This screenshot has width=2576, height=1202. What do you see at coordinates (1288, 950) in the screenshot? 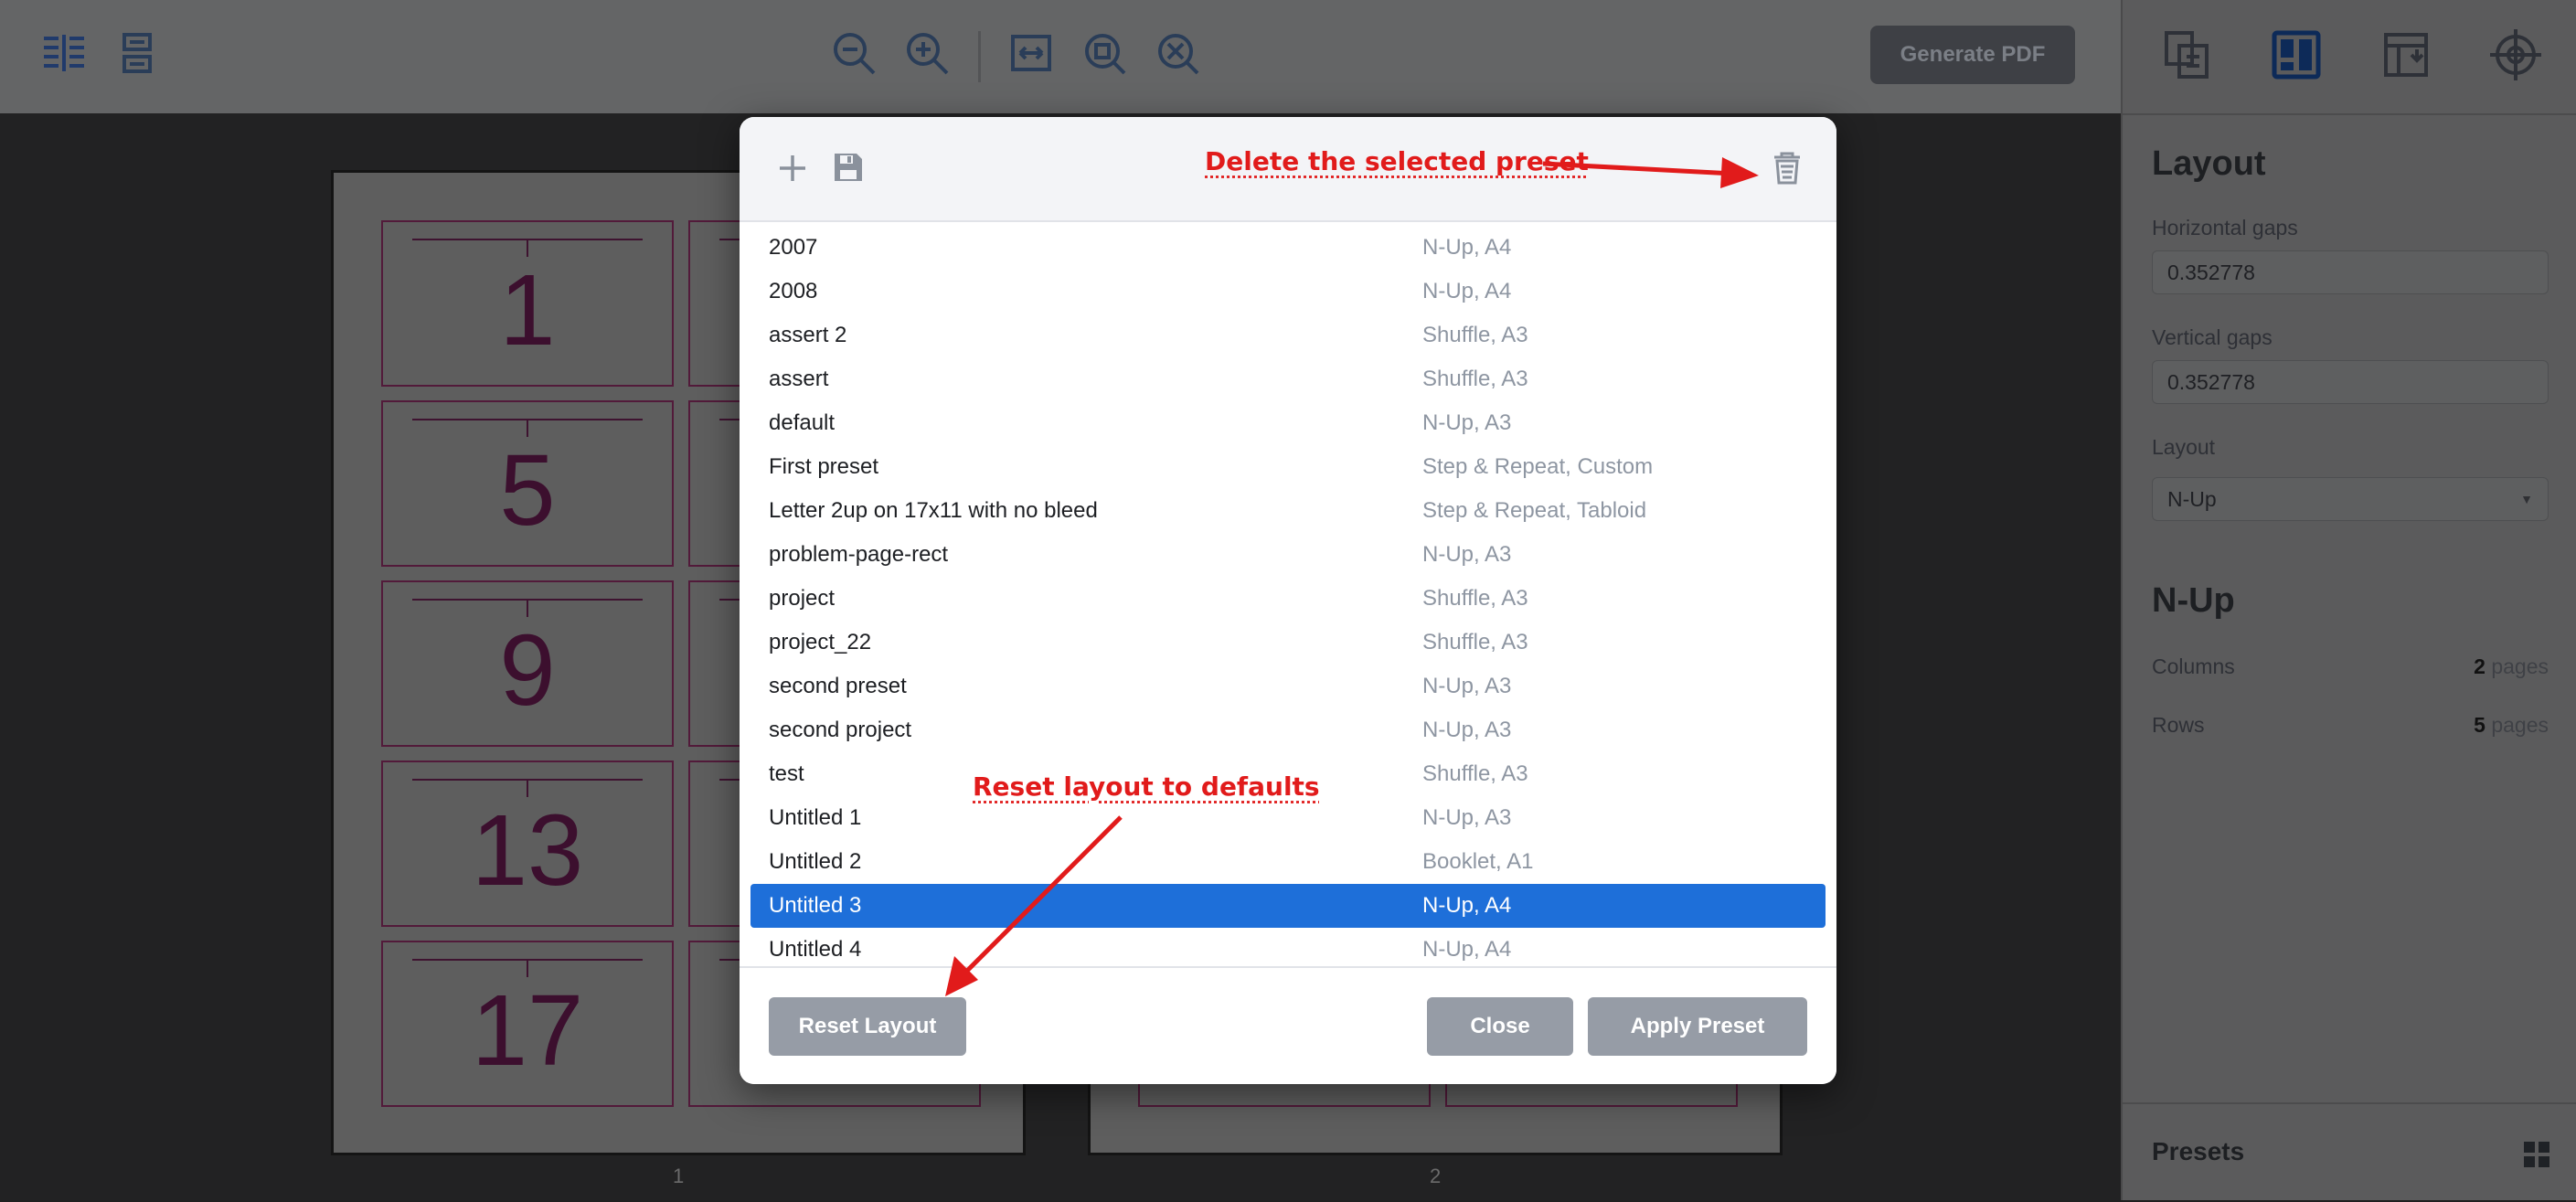
I see `preset-row: Untitled 4 N-Up, A4` at bounding box center [1288, 950].